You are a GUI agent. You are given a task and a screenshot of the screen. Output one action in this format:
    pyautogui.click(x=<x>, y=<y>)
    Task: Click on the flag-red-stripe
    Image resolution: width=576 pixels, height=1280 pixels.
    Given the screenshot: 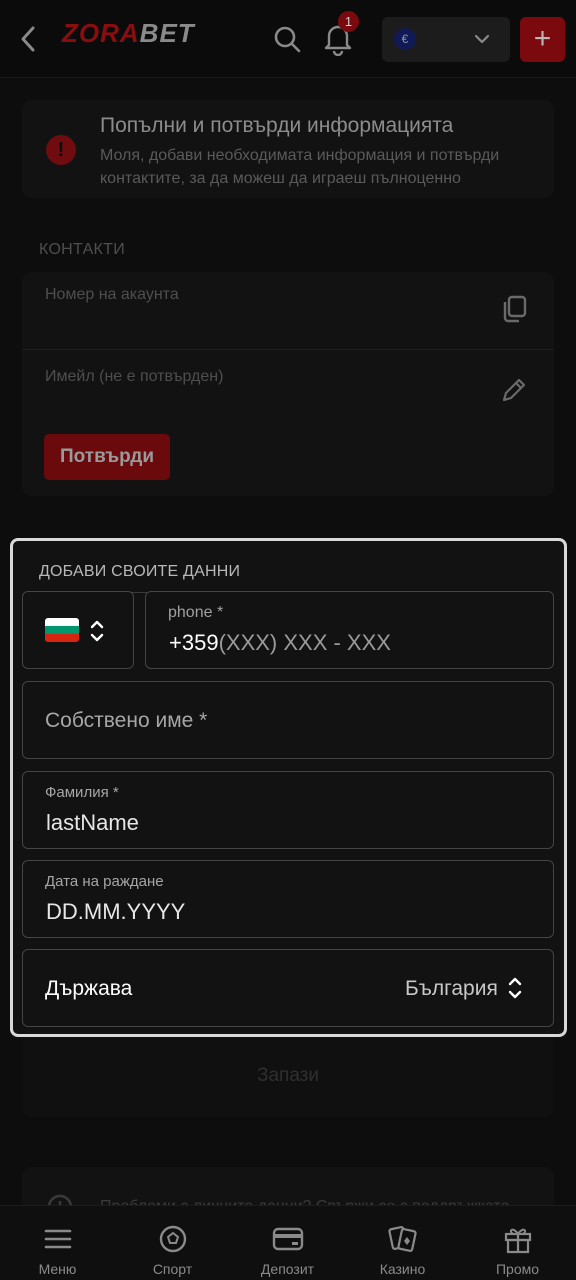 What is the action you would take?
    pyautogui.click(x=62, y=638)
    